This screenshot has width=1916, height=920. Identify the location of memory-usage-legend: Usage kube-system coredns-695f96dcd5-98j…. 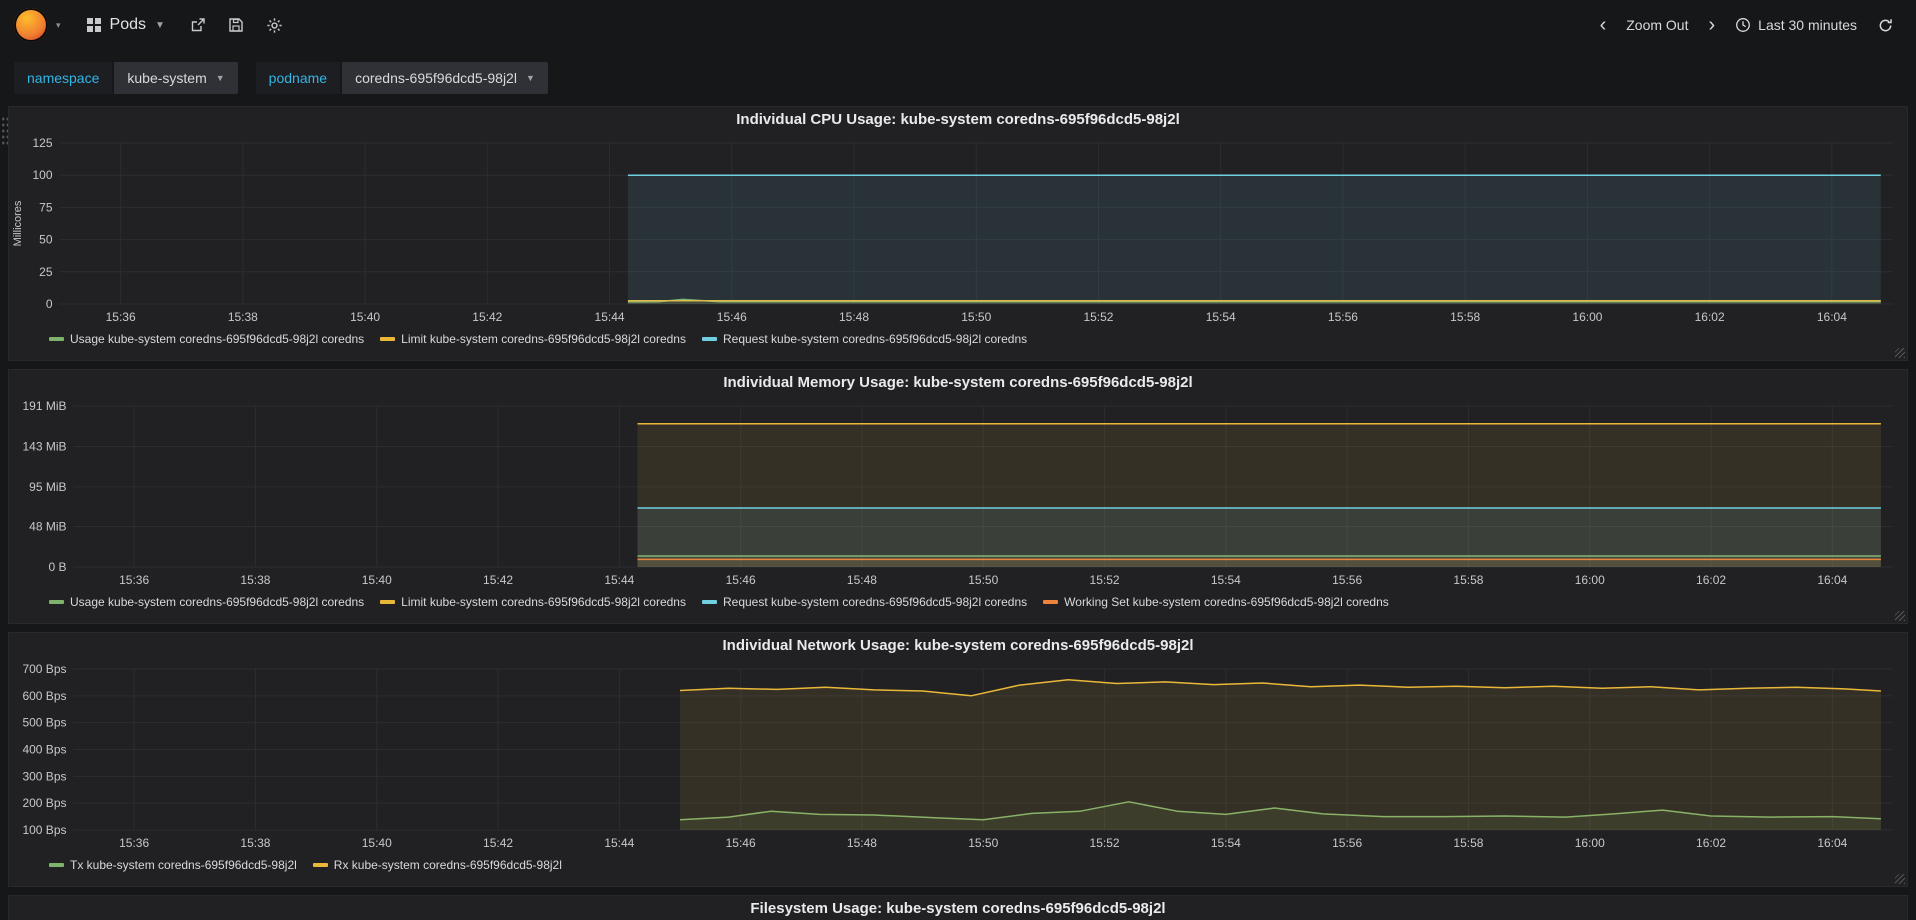
(973, 602).